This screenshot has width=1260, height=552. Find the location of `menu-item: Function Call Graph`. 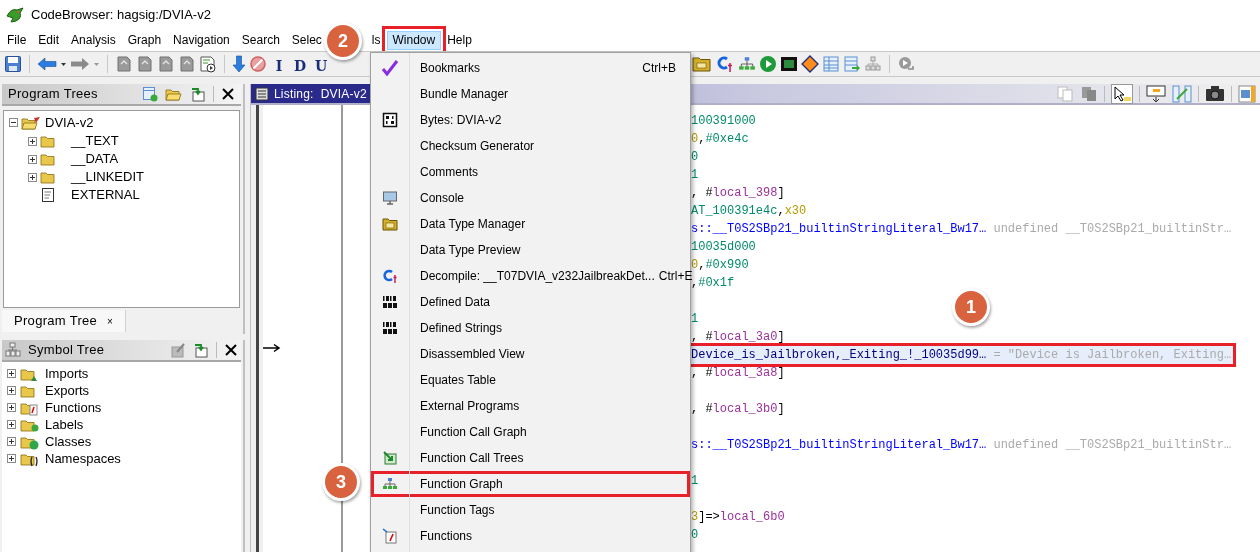

menu-item: Function Call Graph is located at coordinates (530, 432).